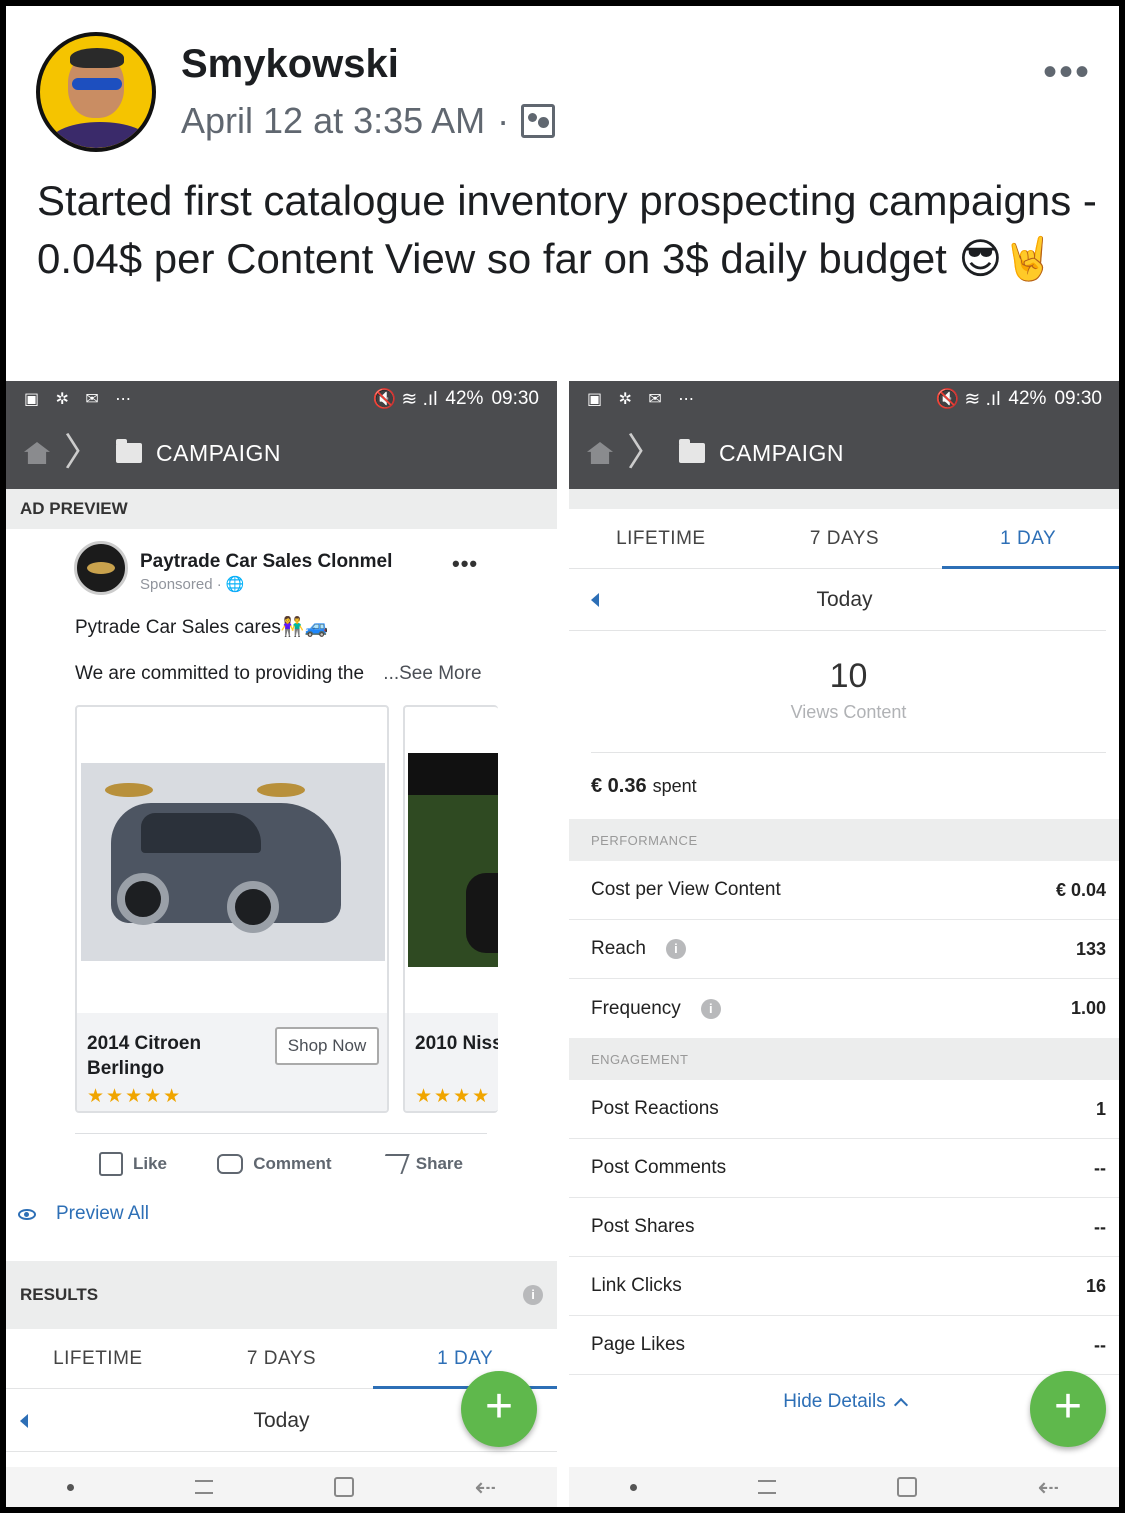  Describe the element at coordinates (844, 1286) in the screenshot. I see `stat-row-link-clicks: Link Clicks 16` at that location.